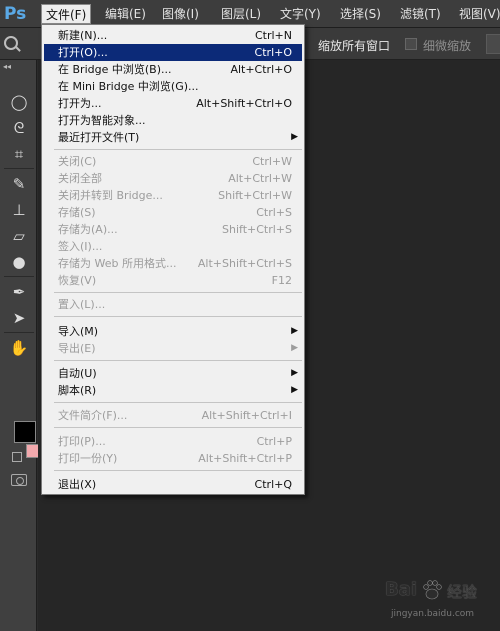  I want to click on scrubby-zoom-checkbox, so click(411, 44).